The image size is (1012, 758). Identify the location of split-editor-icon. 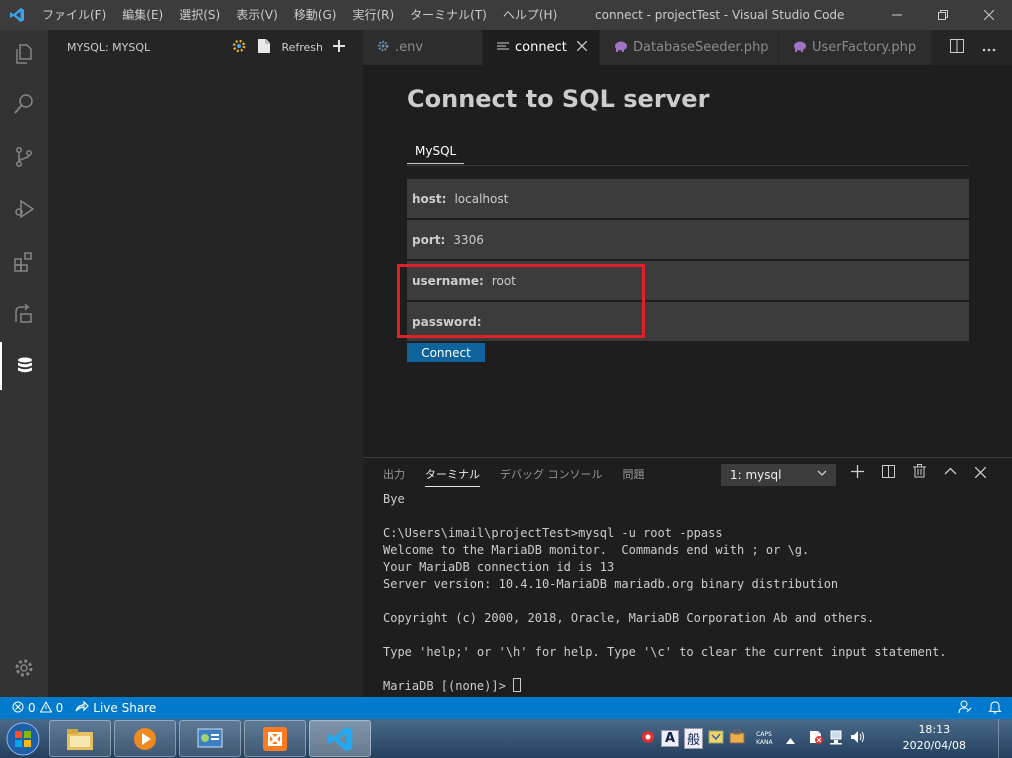
(957, 47).